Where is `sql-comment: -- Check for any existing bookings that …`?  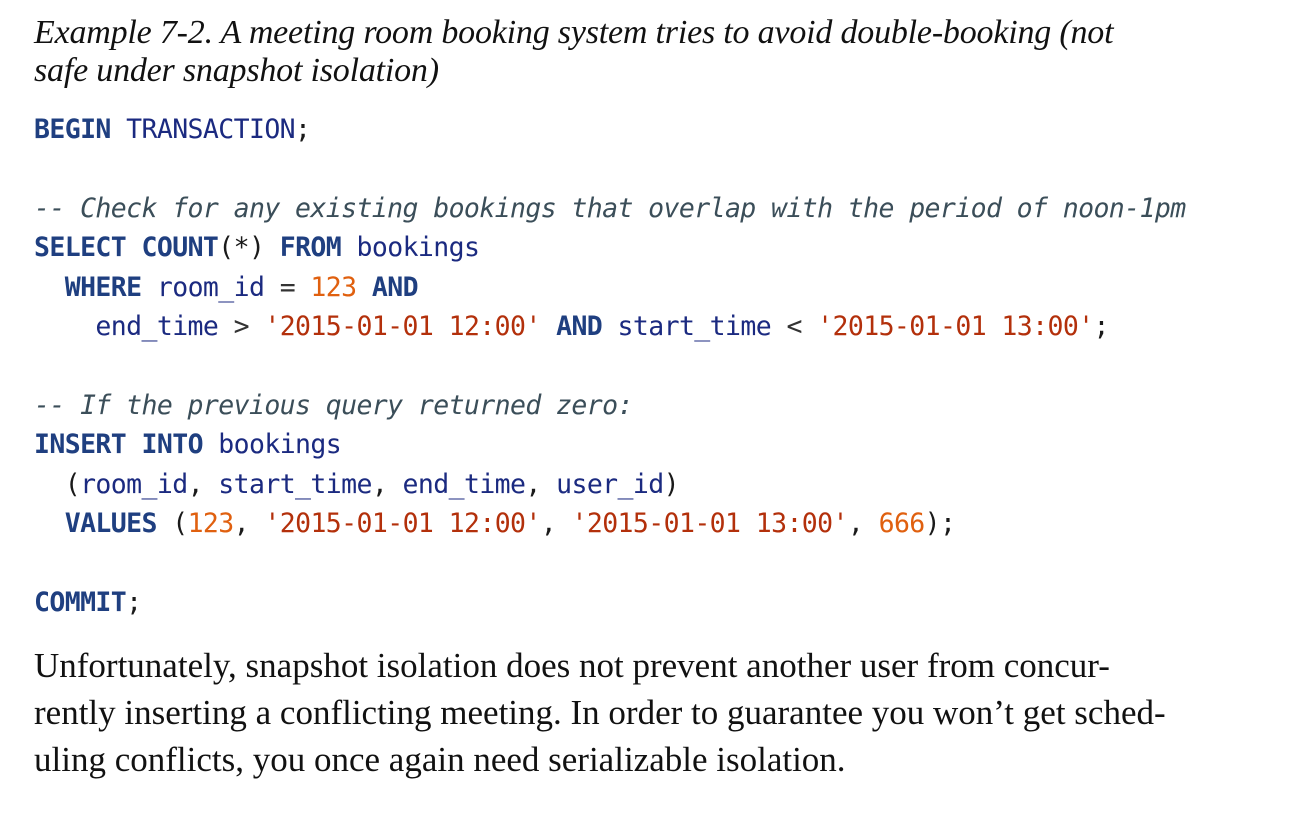
sql-comment: -- Check for any existing bookings that … is located at coordinates (610, 208).